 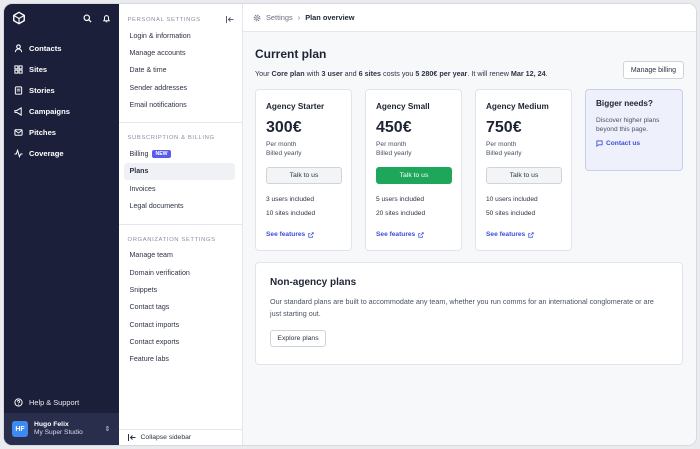 I want to click on settings-item-login: Login & information, so click(x=177, y=35).